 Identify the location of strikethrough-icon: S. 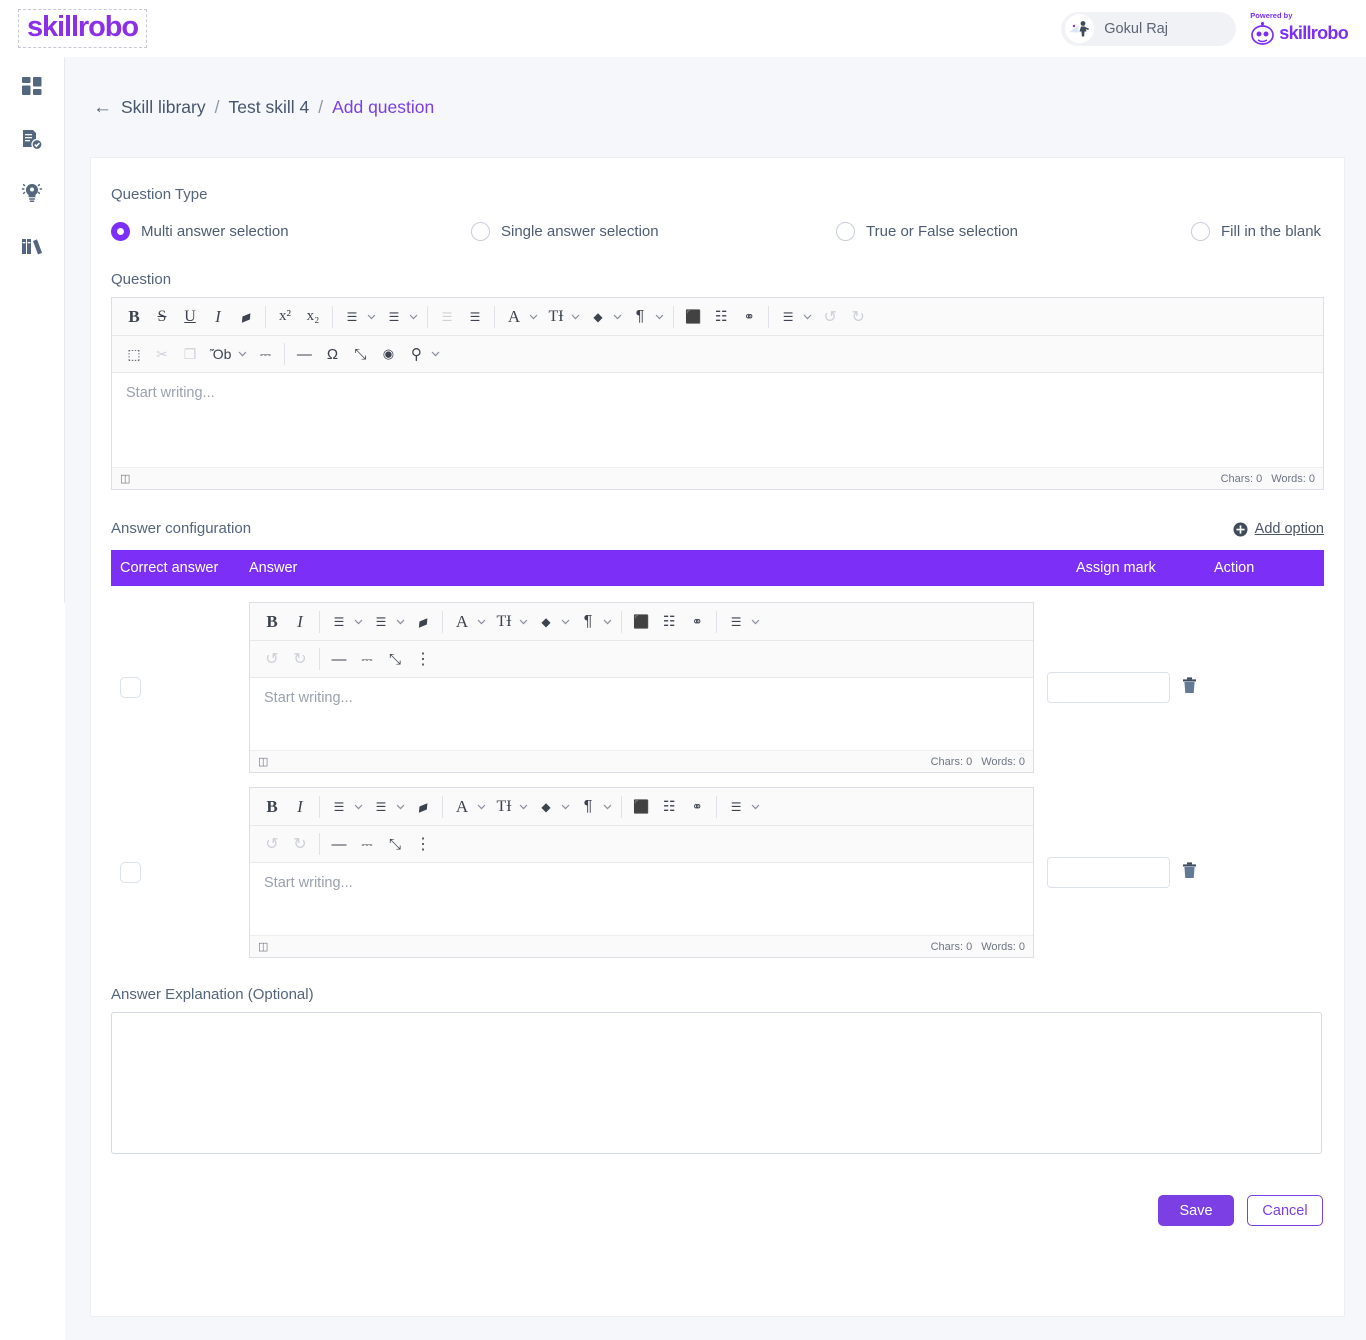
(162, 317).